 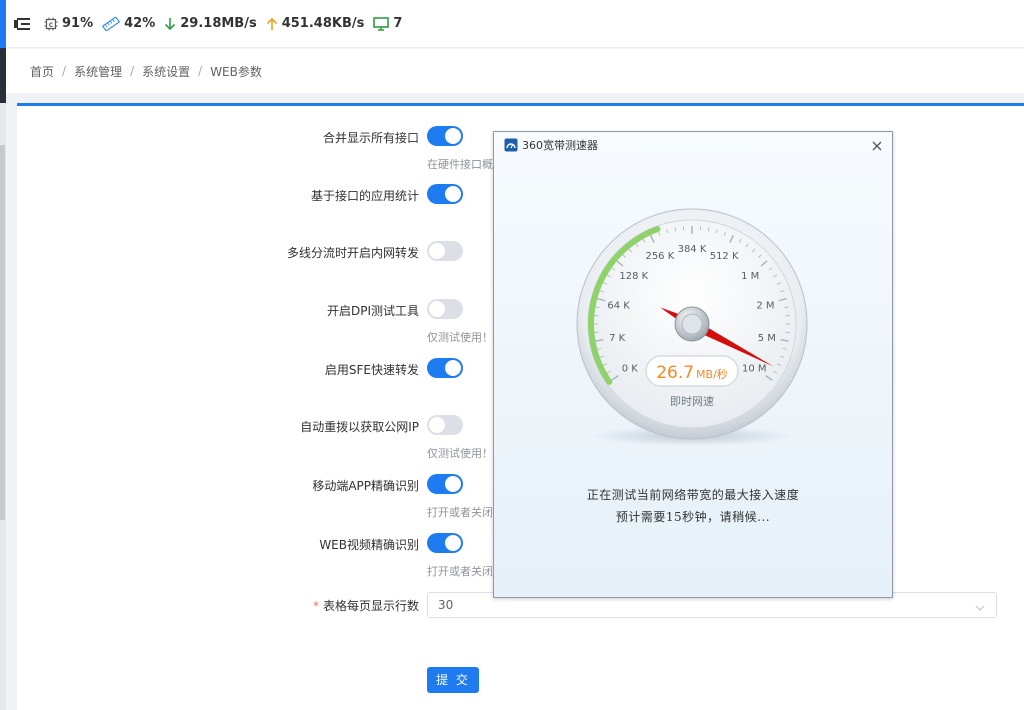 I want to click on rows-per-page-text: 表格每页显示行数, so click(x=370, y=606).